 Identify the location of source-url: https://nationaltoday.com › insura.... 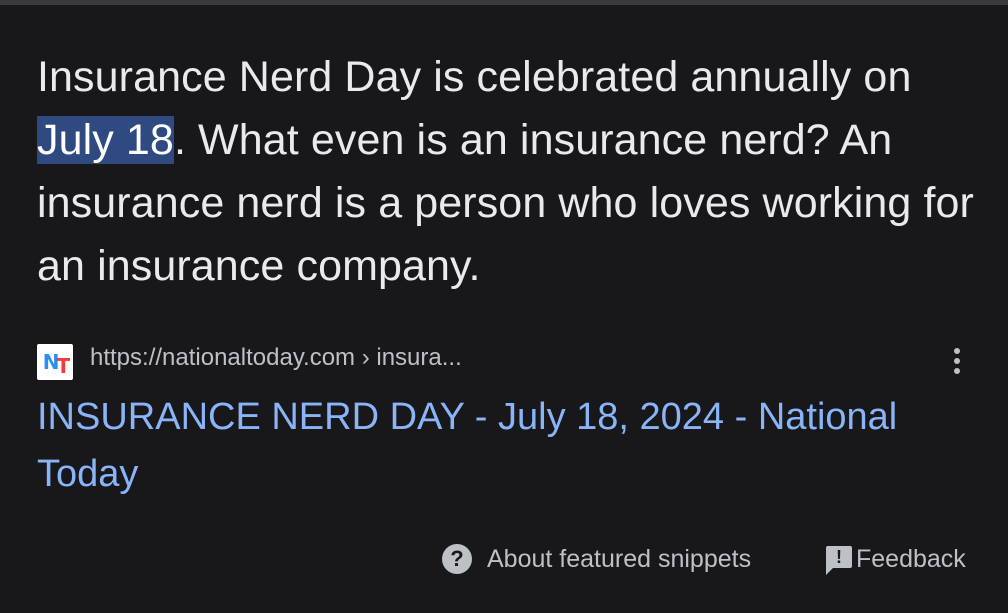
(276, 358).